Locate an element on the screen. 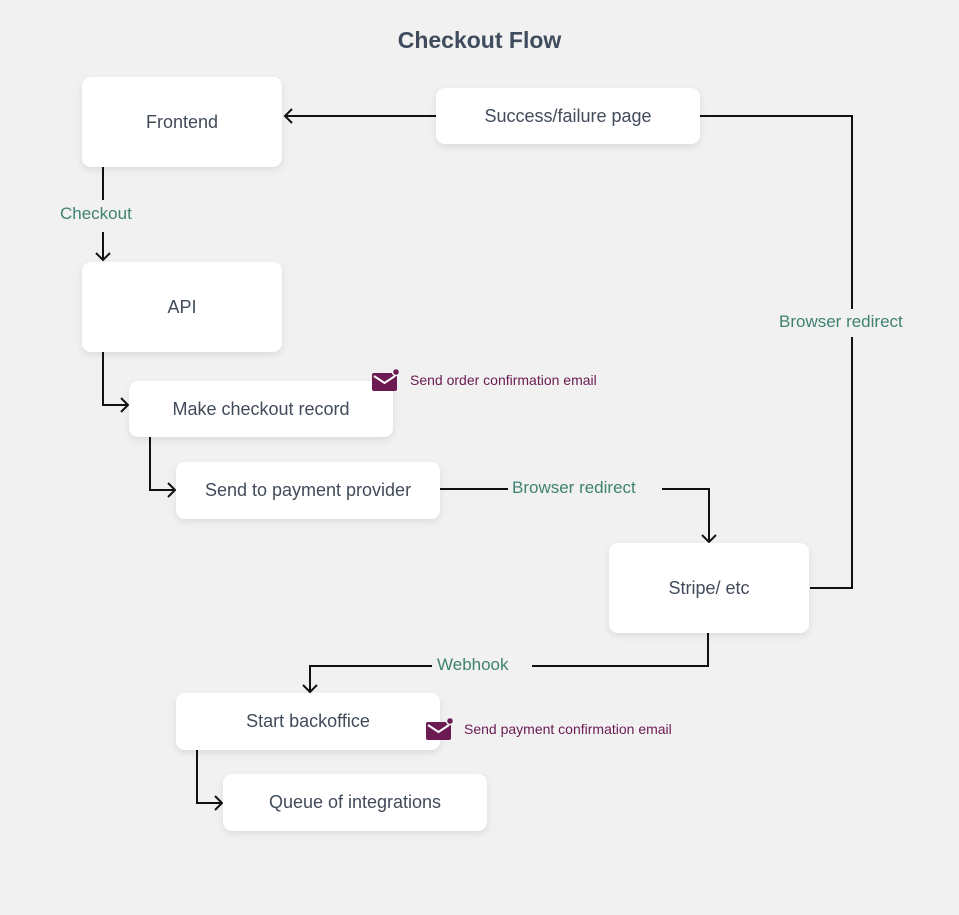  edge-backoffice-integrations is located at coordinates (209, 777).